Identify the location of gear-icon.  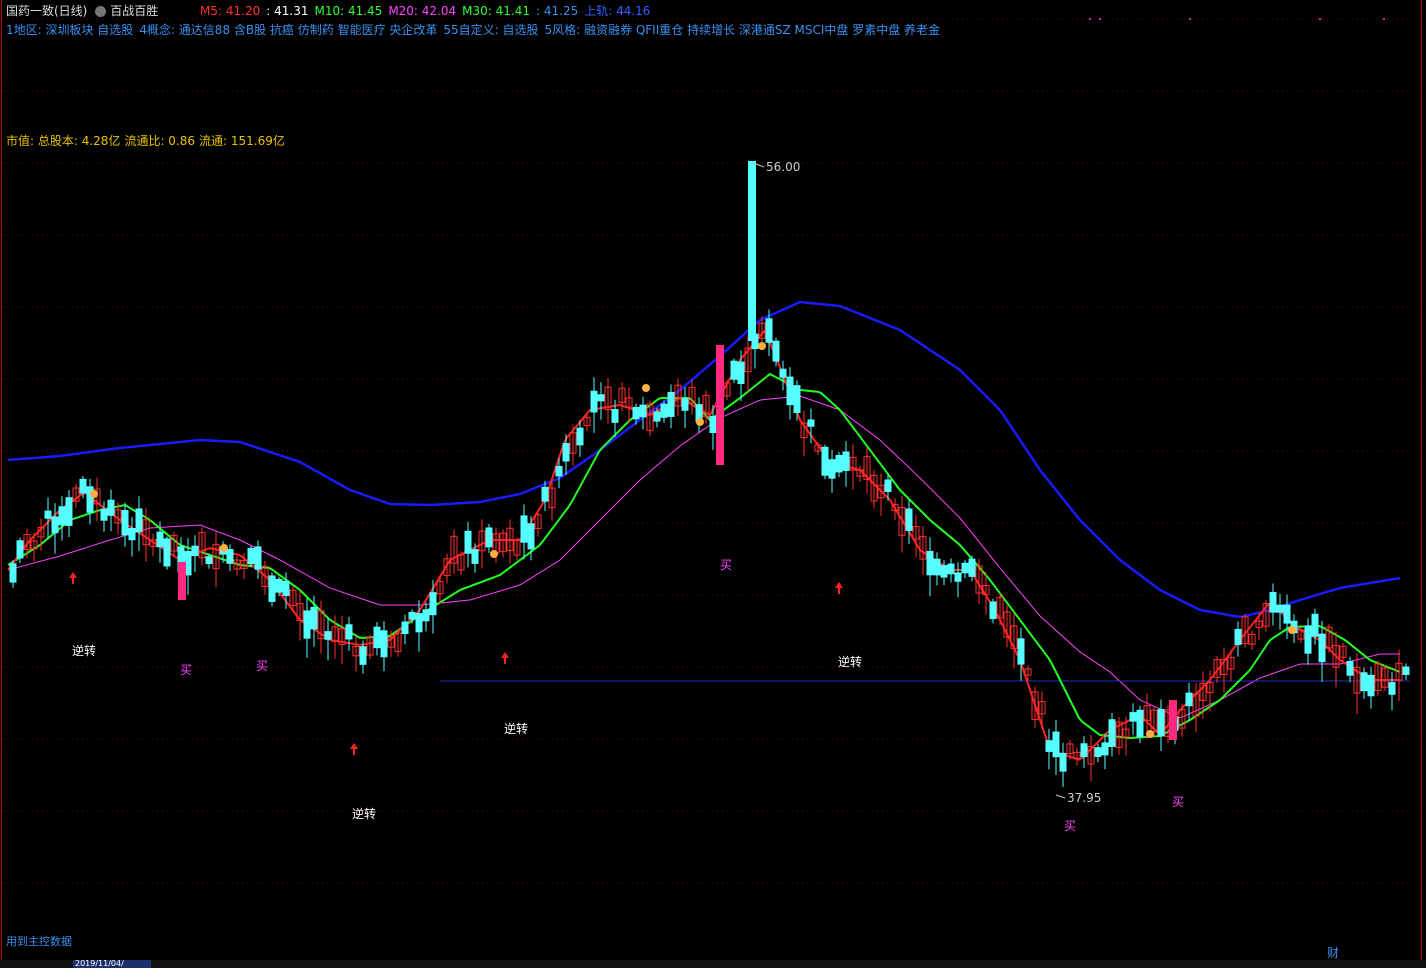
(101, 11).